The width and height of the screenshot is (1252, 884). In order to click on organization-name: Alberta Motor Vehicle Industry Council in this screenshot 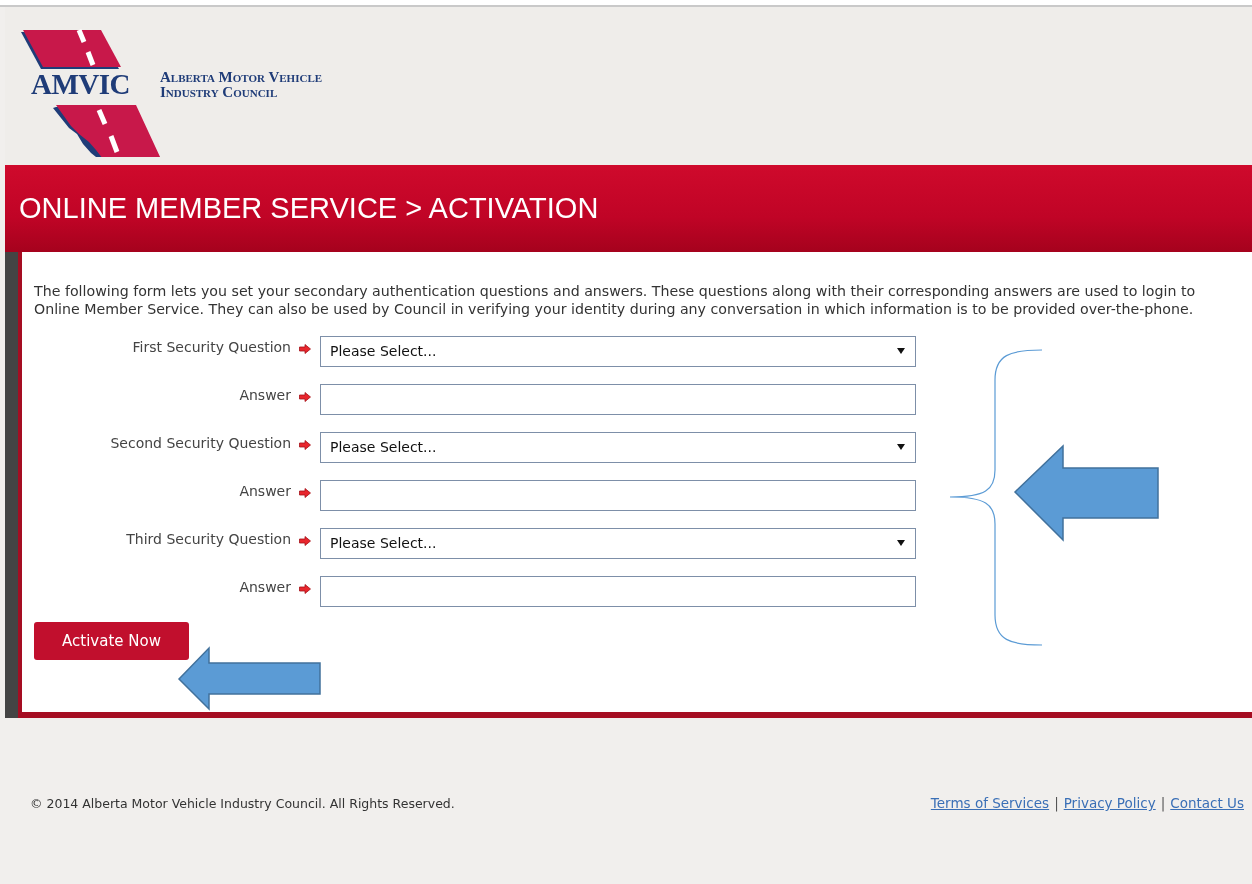, I will do `click(241, 85)`.